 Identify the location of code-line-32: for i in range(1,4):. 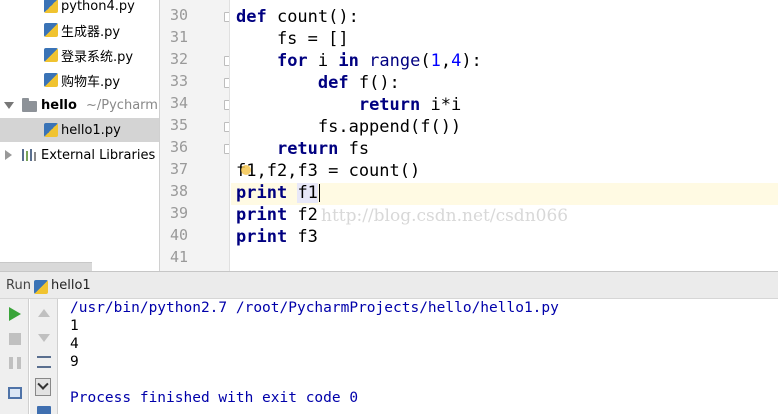
(359, 61).